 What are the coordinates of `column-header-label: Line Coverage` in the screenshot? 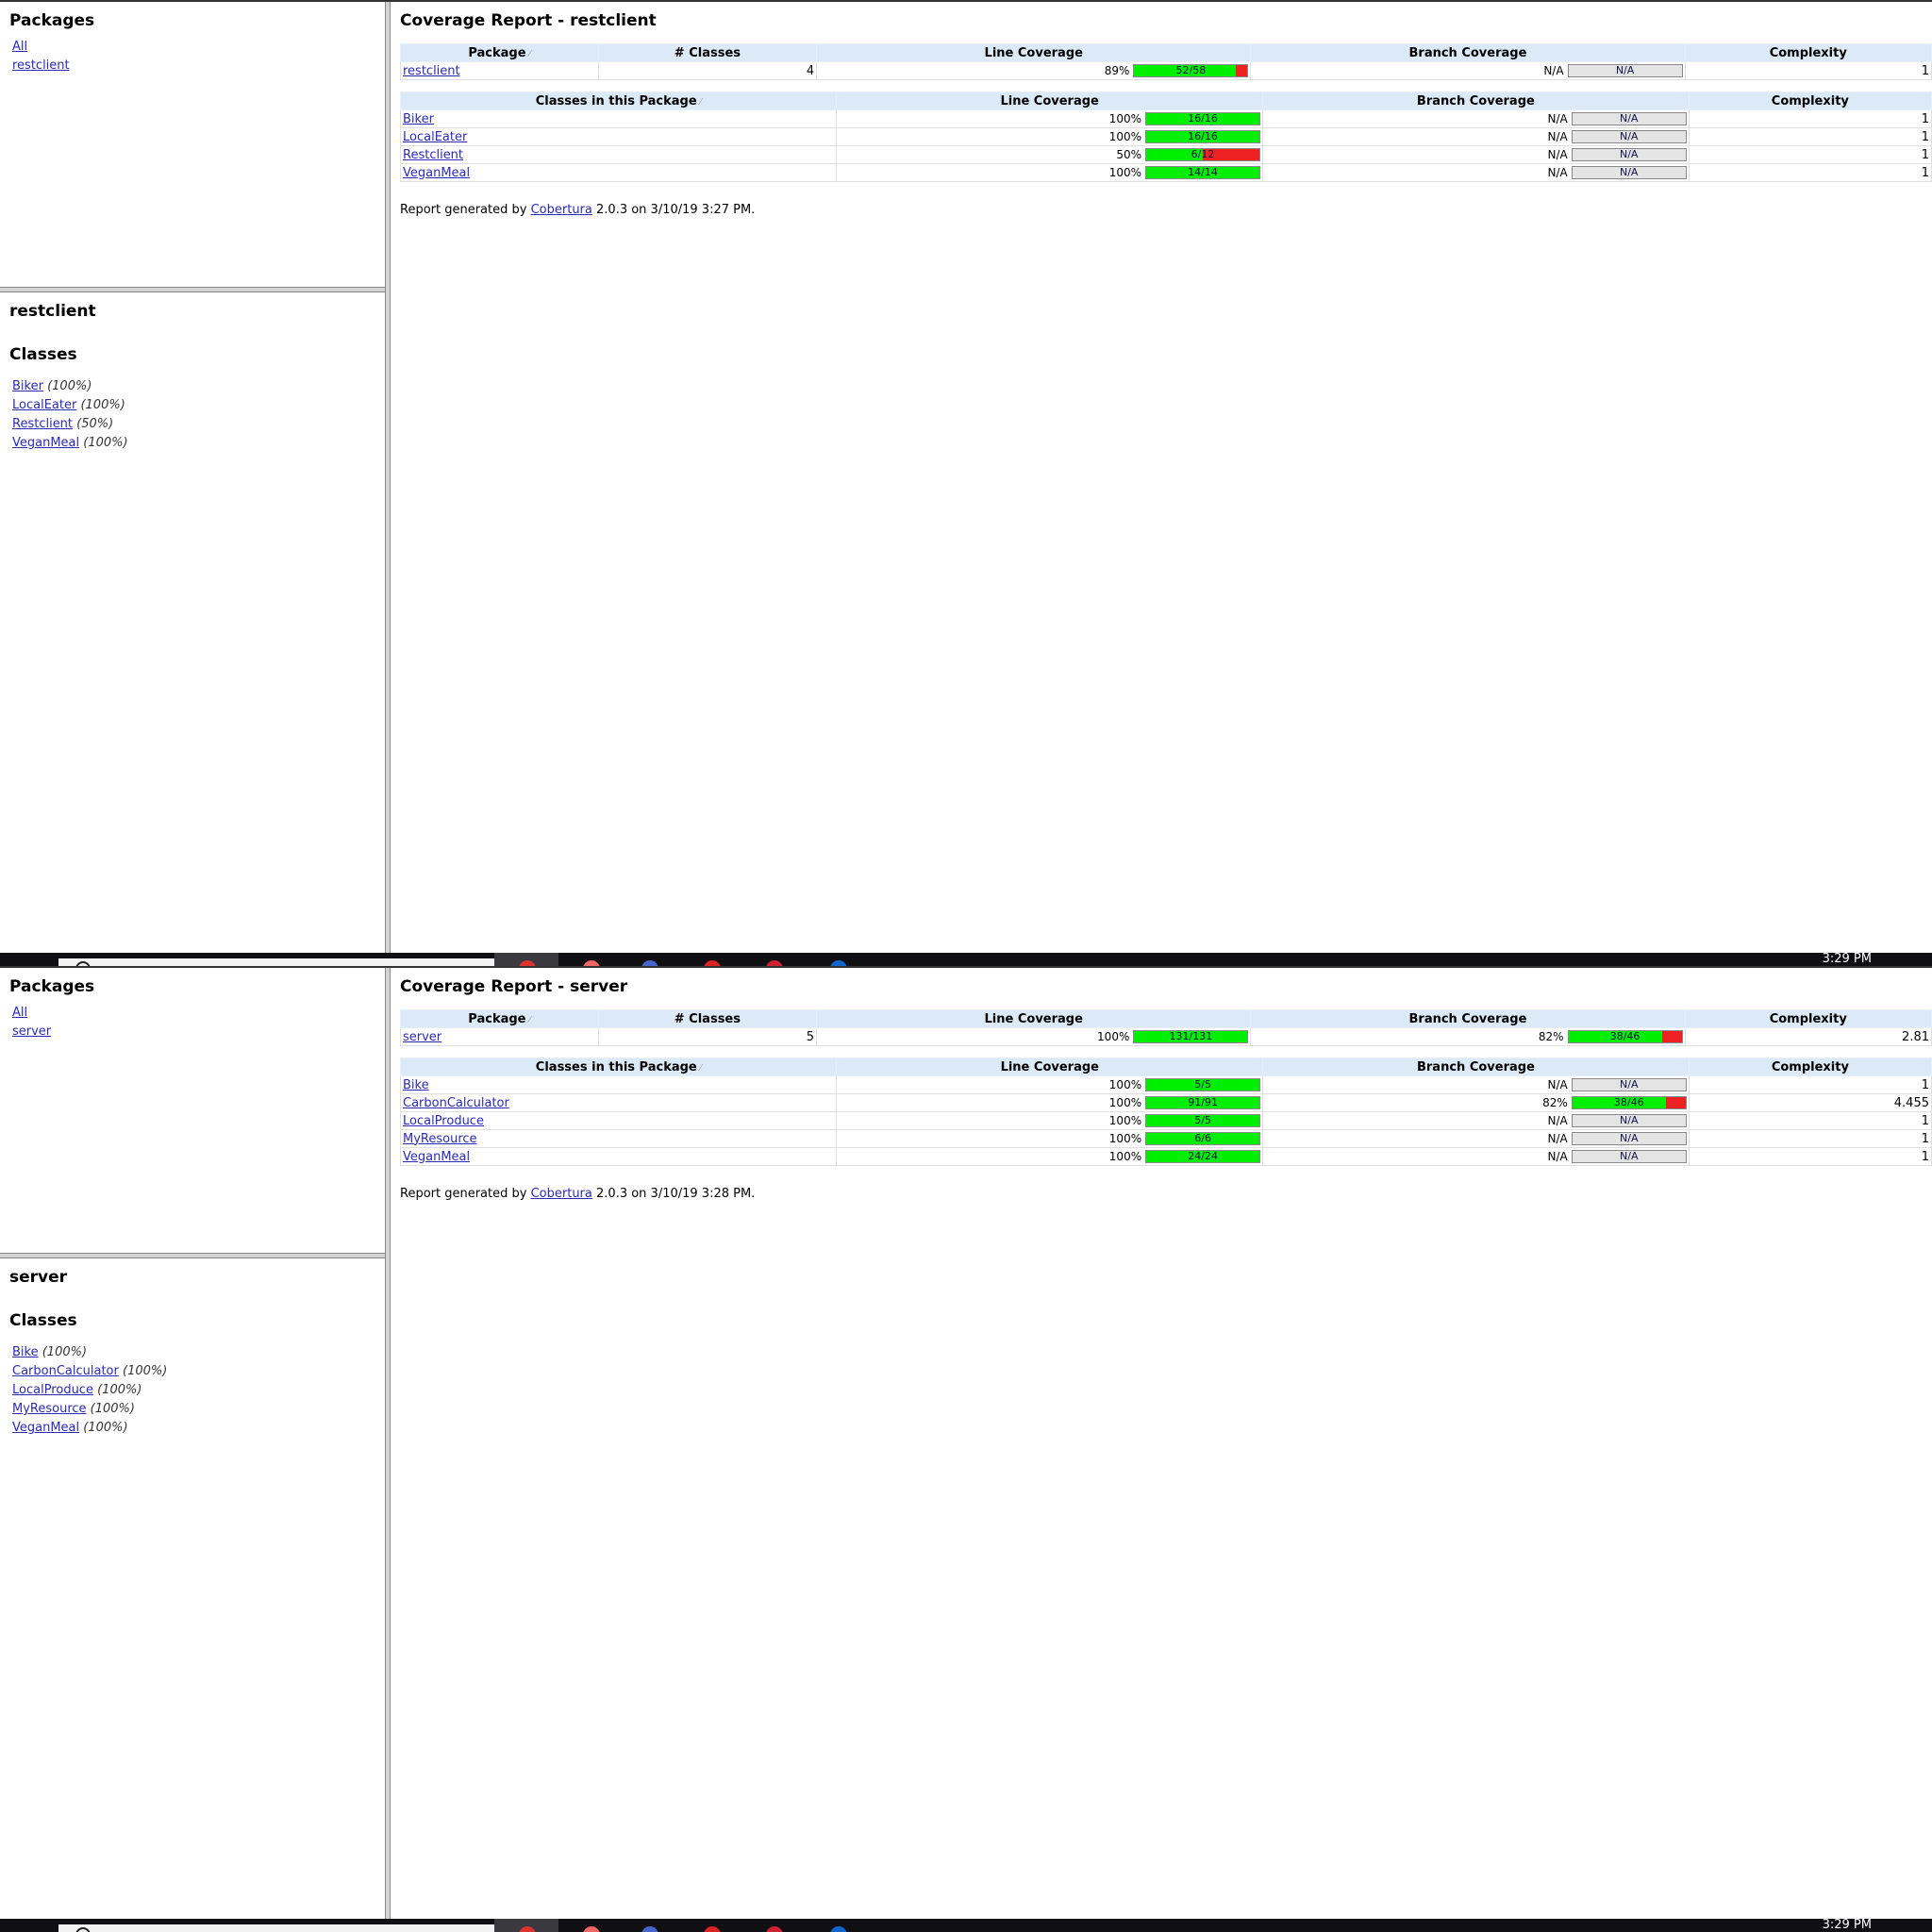 It's located at (1033, 53).